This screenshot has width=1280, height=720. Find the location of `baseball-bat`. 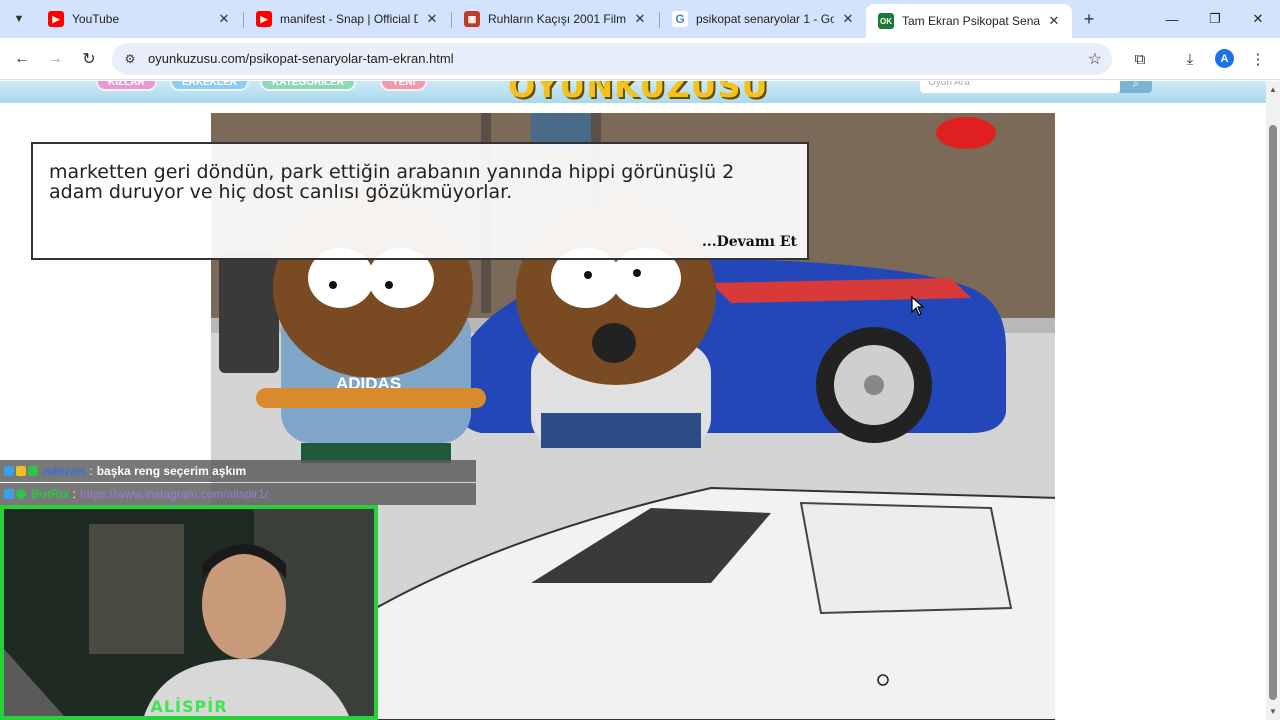

baseball-bat is located at coordinates (371, 398).